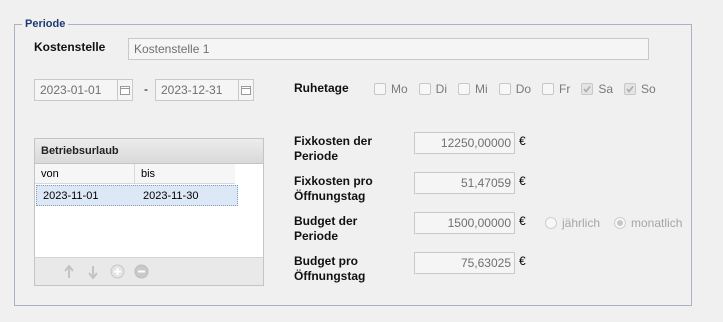 This screenshot has width=723, height=322. What do you see at coordinates (548, 89) in the screenshot?
I see `checkbox-fr` at bounding box center [548, 89].